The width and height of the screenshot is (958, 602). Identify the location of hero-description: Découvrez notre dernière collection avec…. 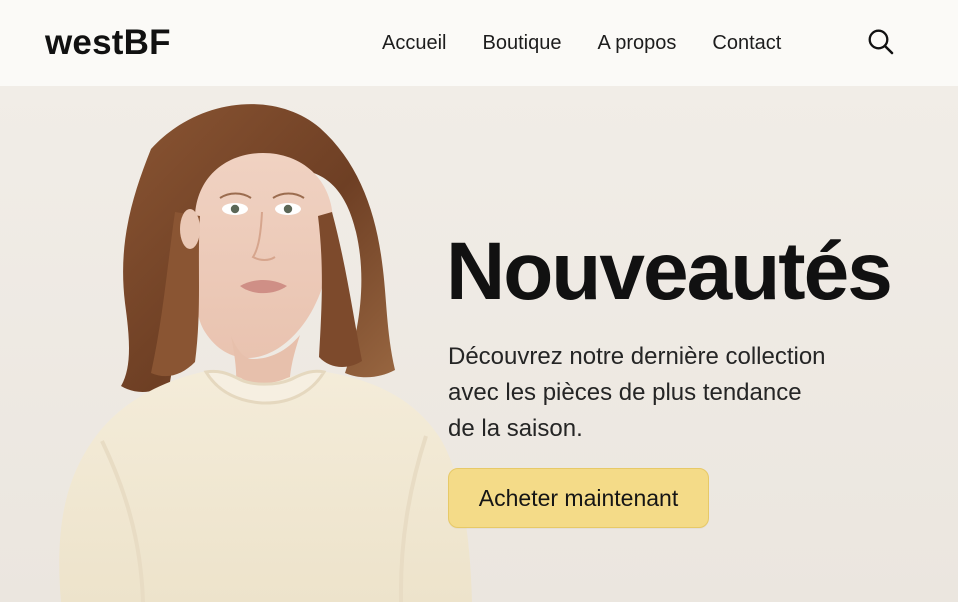
(663, 393).